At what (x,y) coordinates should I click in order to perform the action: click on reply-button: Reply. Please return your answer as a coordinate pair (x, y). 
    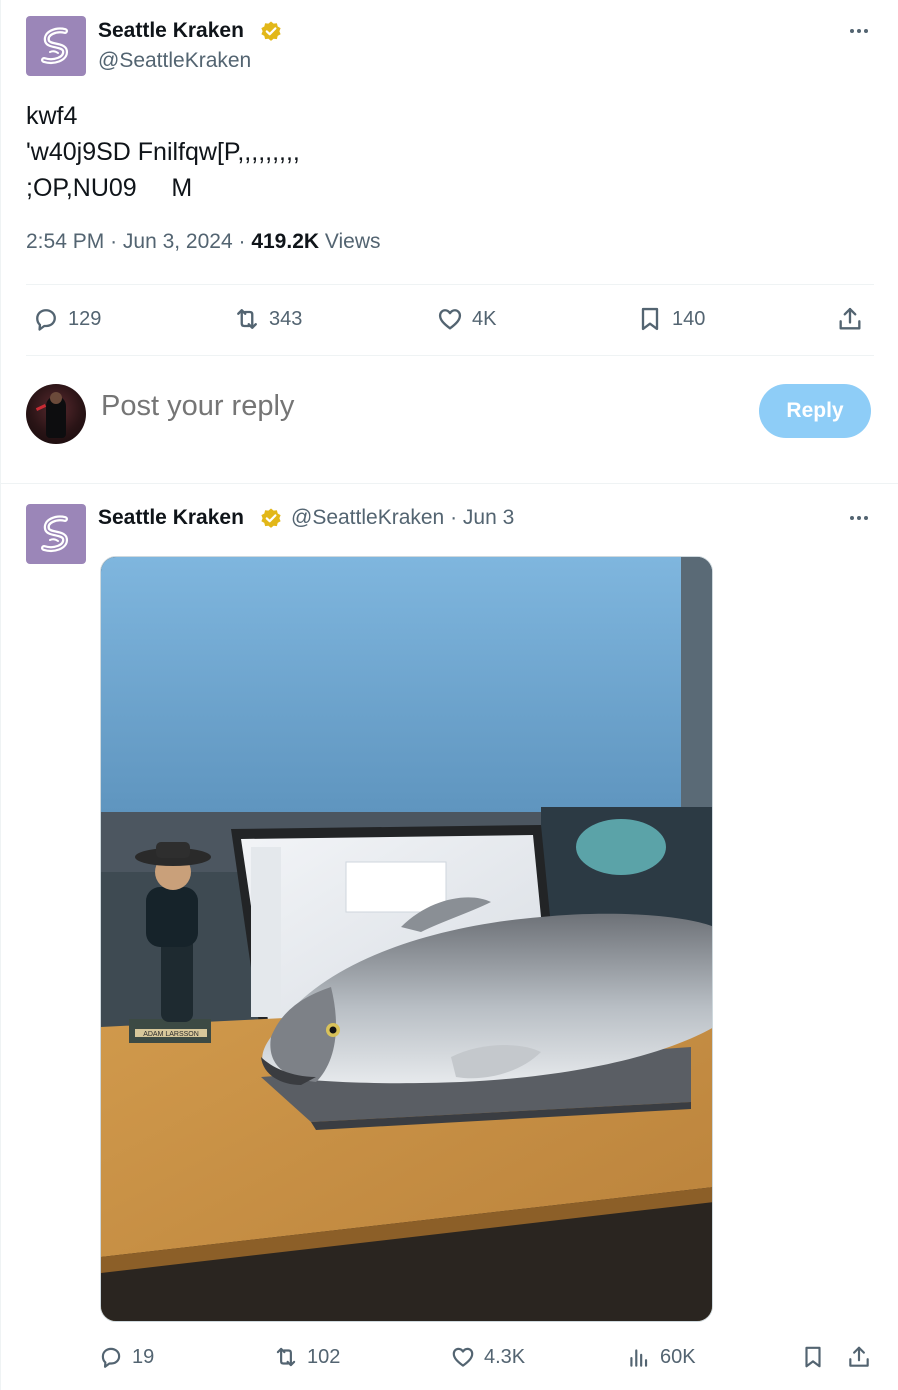
    Looking at the image, I should click on (815, 411).